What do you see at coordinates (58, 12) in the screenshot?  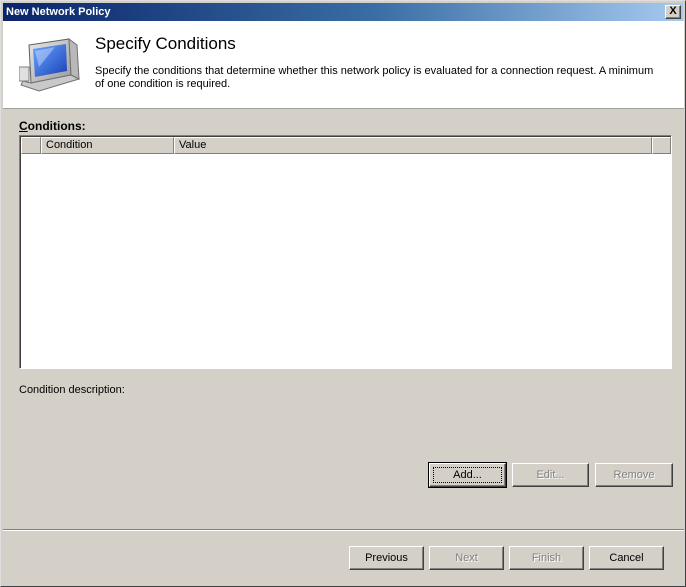 I see `window-title: New Network Policy` at bounding box center [58, 12].